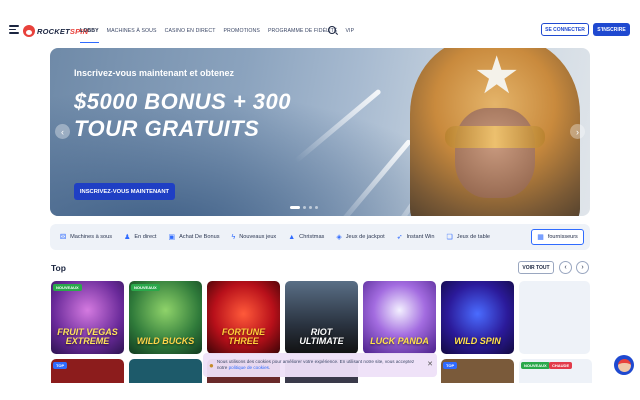 This screenshot has height=400, width=640. I want to click on search-icon, so click(332, 30).